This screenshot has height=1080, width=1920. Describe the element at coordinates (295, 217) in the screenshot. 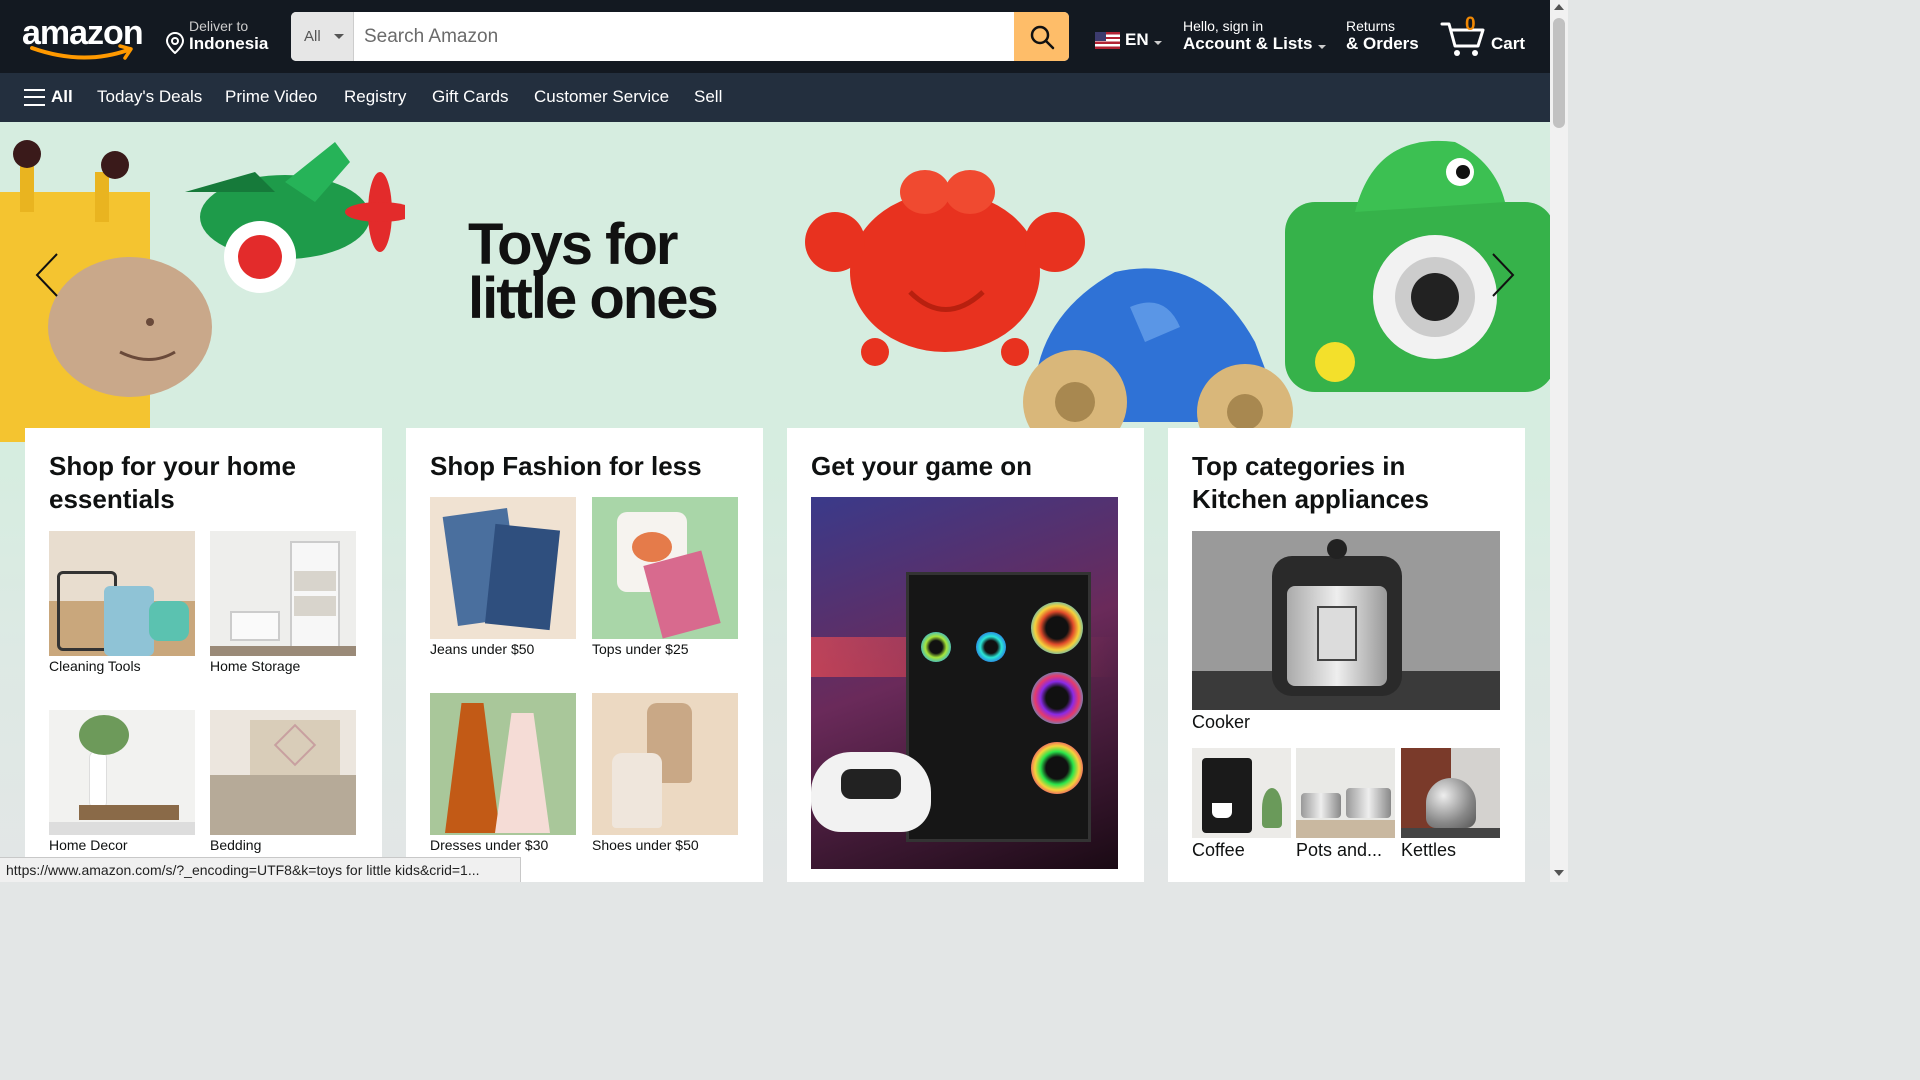

I see `airplane-toy-image` at that location.